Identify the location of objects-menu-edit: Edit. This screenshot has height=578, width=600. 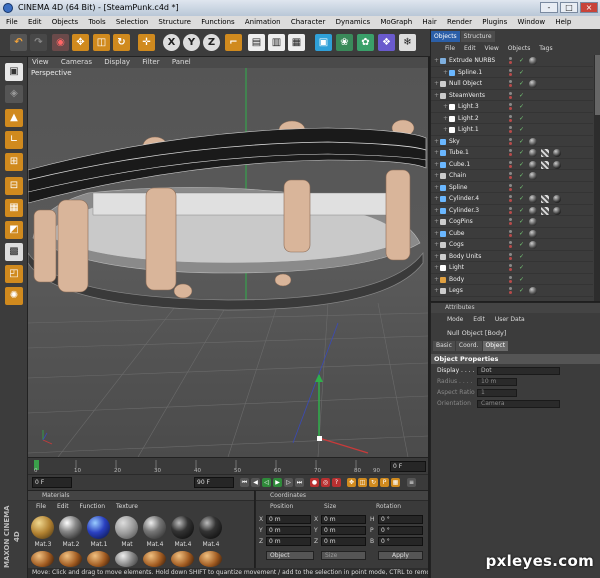
(470, 48).